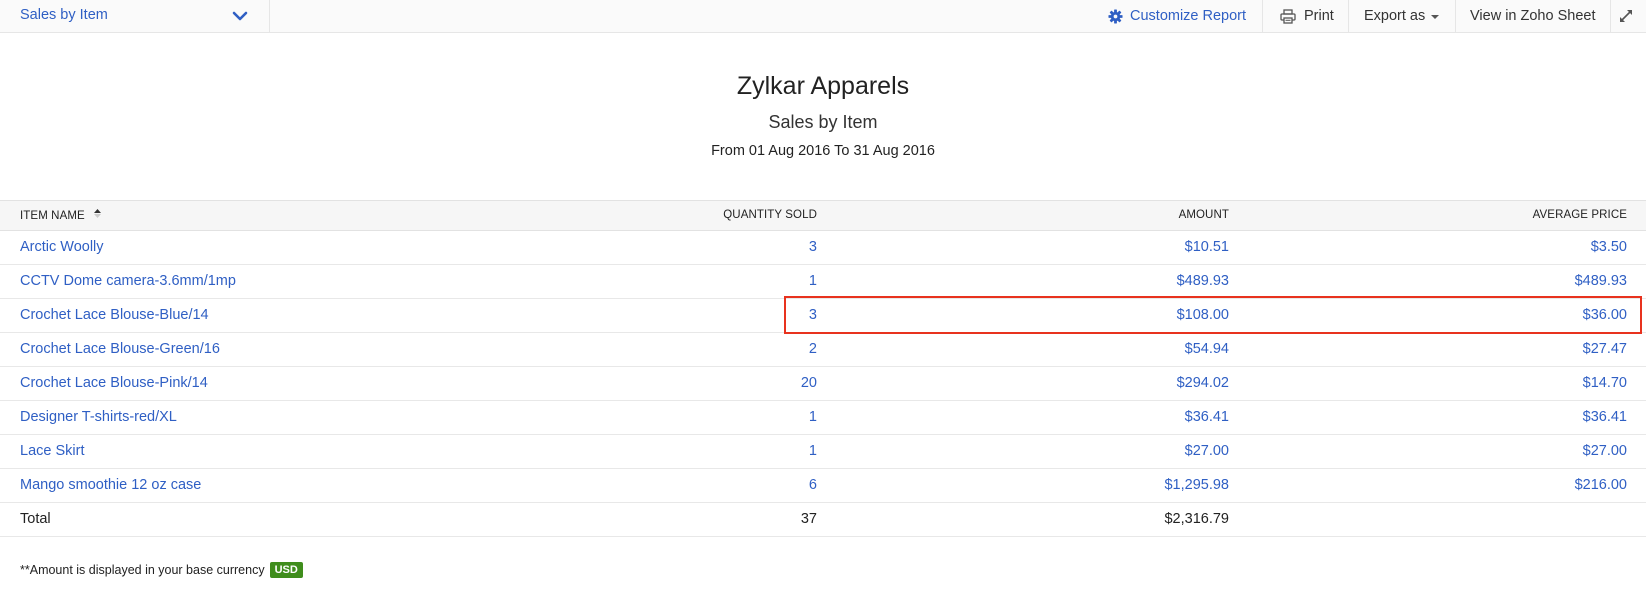 This screenshot has width=1646, height=600. I want to click on report-title: Sales by Item, so click(823, 122).